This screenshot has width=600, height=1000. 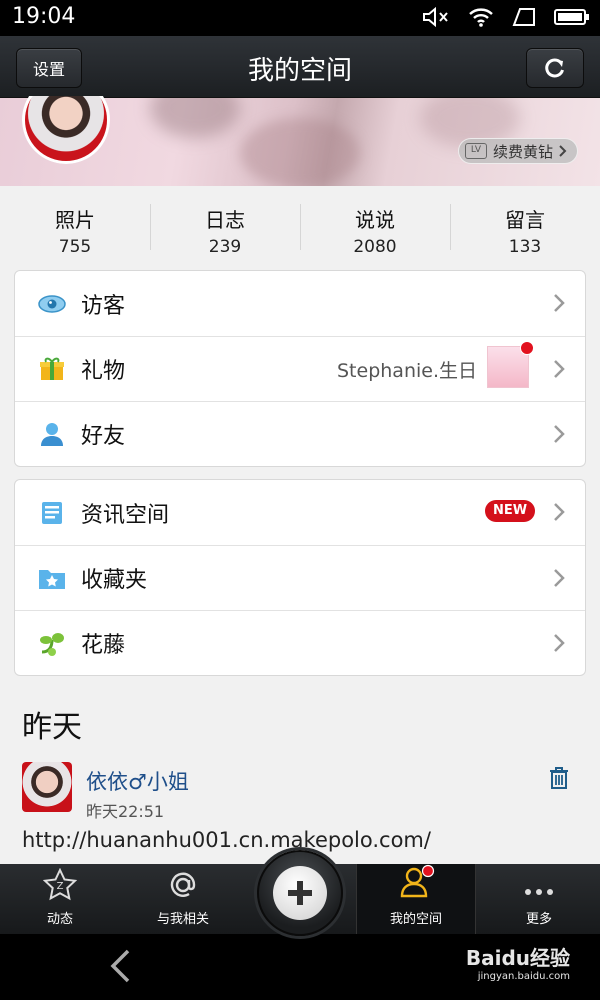 I want to click on stat-messages: 留言 133, so click(x=525, y=227).